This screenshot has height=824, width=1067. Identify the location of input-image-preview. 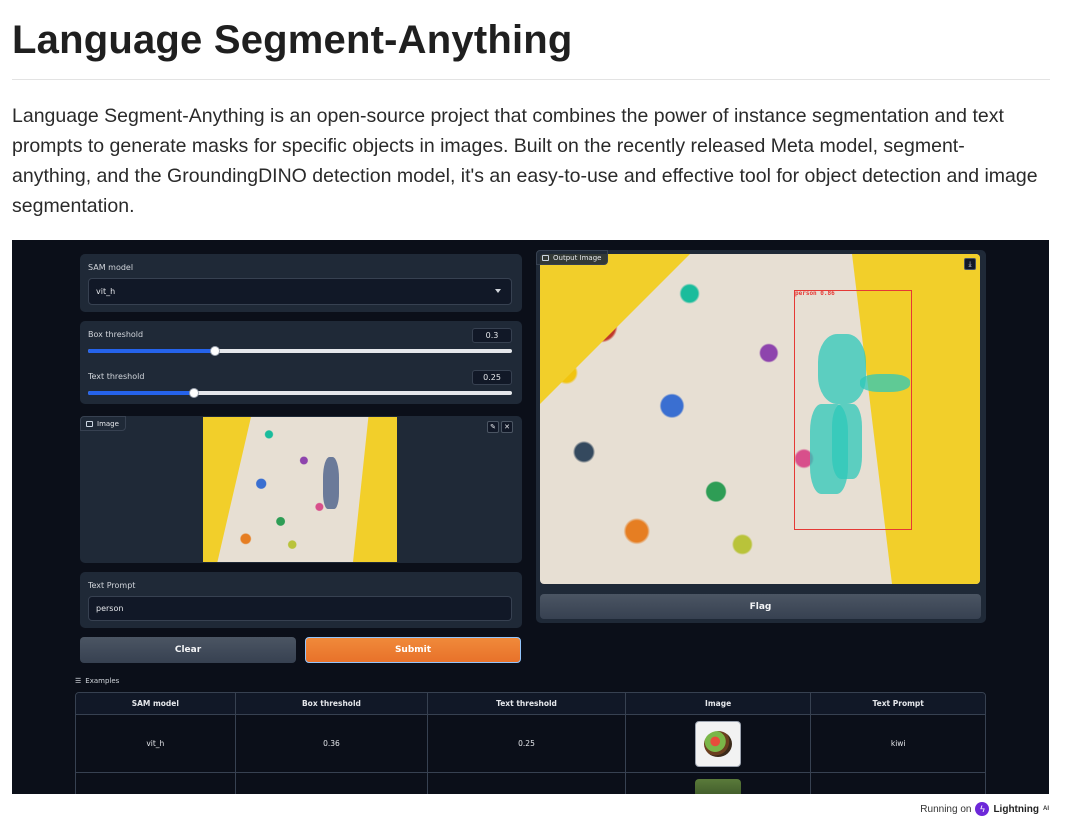
(300, 489).